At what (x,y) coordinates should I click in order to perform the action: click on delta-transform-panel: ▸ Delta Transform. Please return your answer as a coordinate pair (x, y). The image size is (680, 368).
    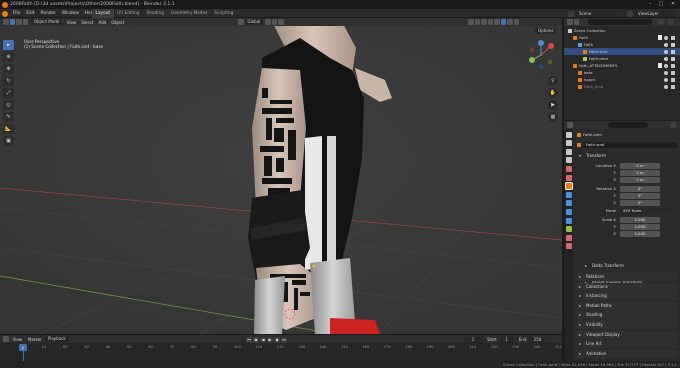
    Looking at the image, I should click on (630, 266).